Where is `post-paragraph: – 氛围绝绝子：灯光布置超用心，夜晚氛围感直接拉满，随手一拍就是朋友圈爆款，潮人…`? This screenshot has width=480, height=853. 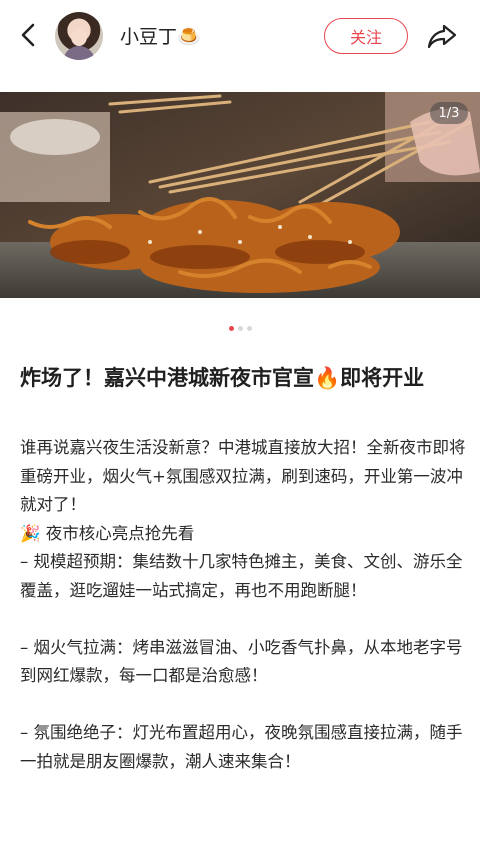 post-paragraph: – 氛围绝绝子：灯光布置超用心，夜晚氛围感直接拉满，随手一拍就是朋友圈爆款，潮人… is located at coordinates (241, 747).